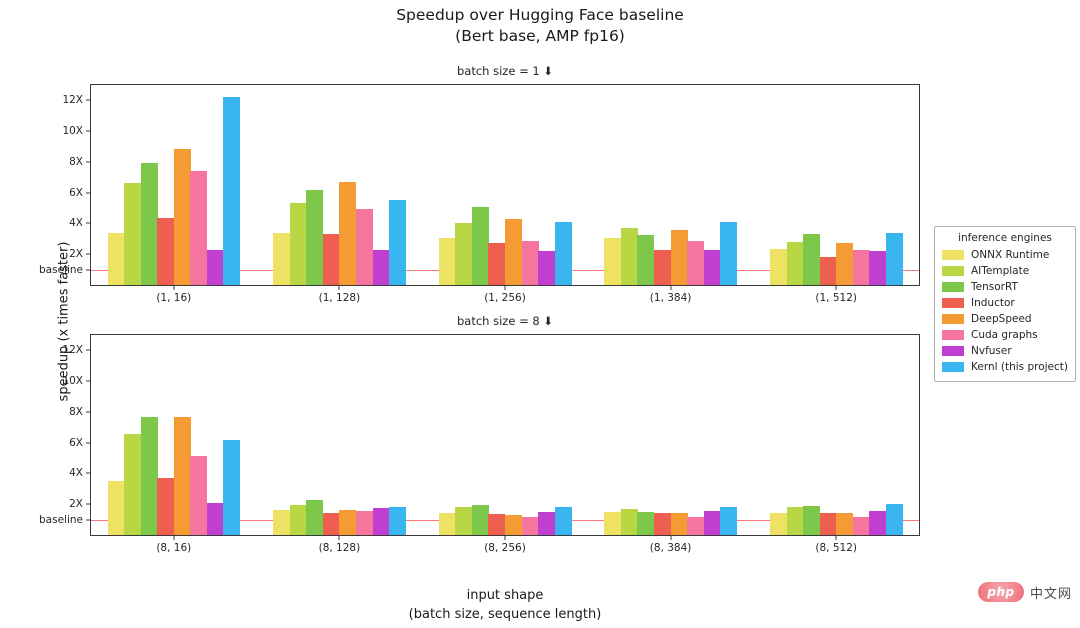 Image resolution: width=1080 pixels, height=628 pixels. I want to click on x-tick-label: (1, 128), so click(339, 298).